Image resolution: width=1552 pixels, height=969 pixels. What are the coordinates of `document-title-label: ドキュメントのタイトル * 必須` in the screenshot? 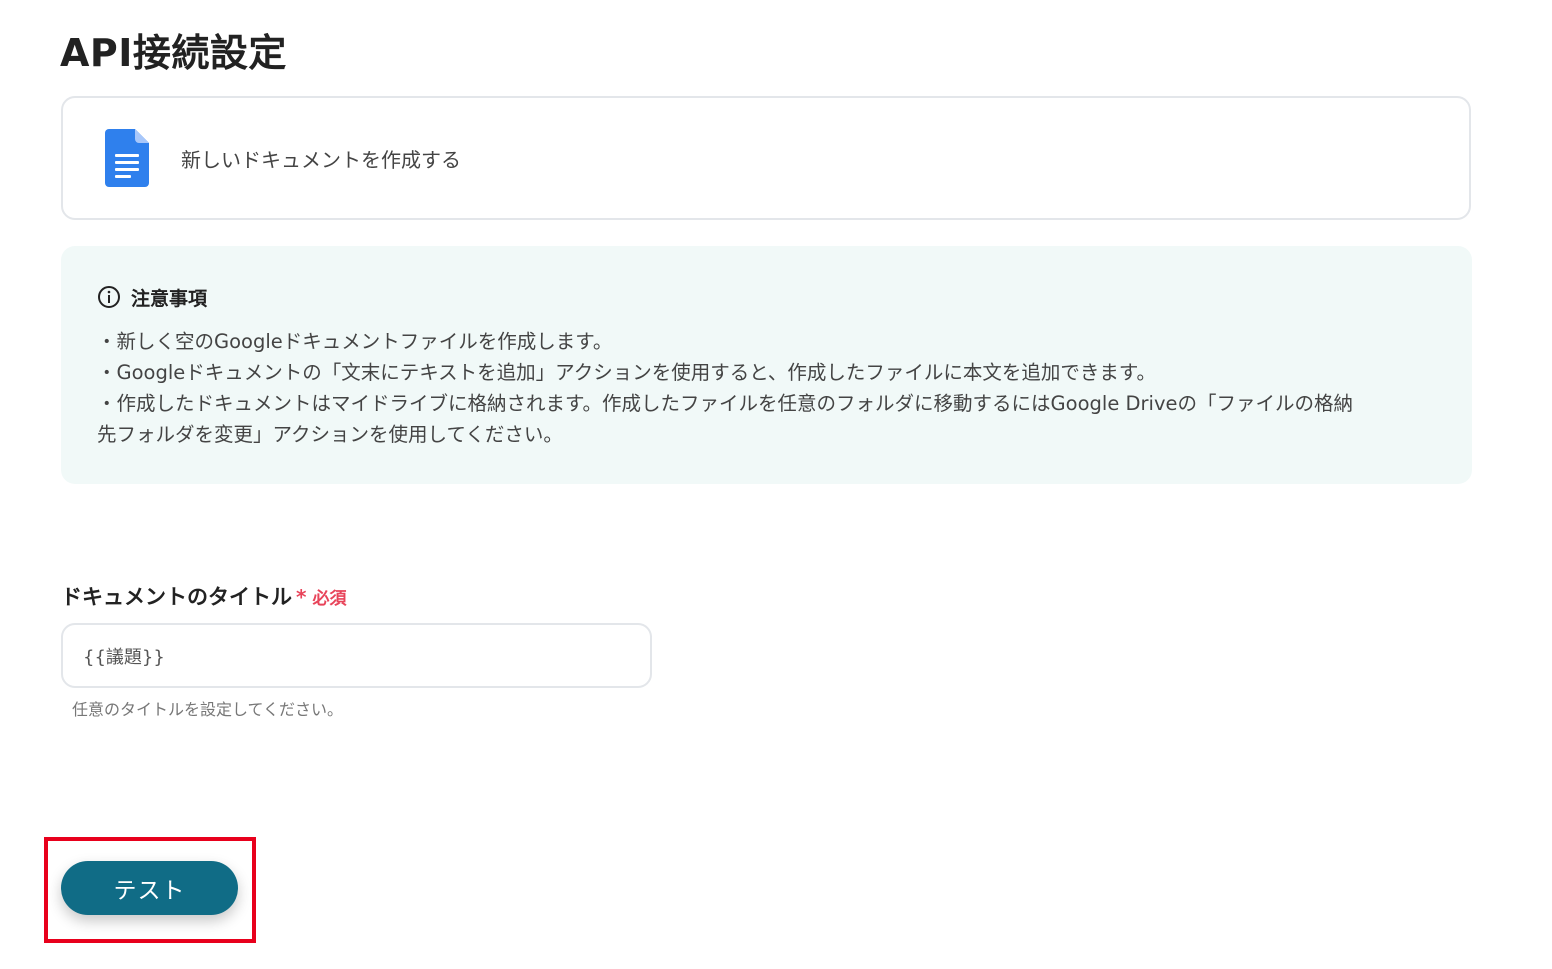 It's located at (203, 596).